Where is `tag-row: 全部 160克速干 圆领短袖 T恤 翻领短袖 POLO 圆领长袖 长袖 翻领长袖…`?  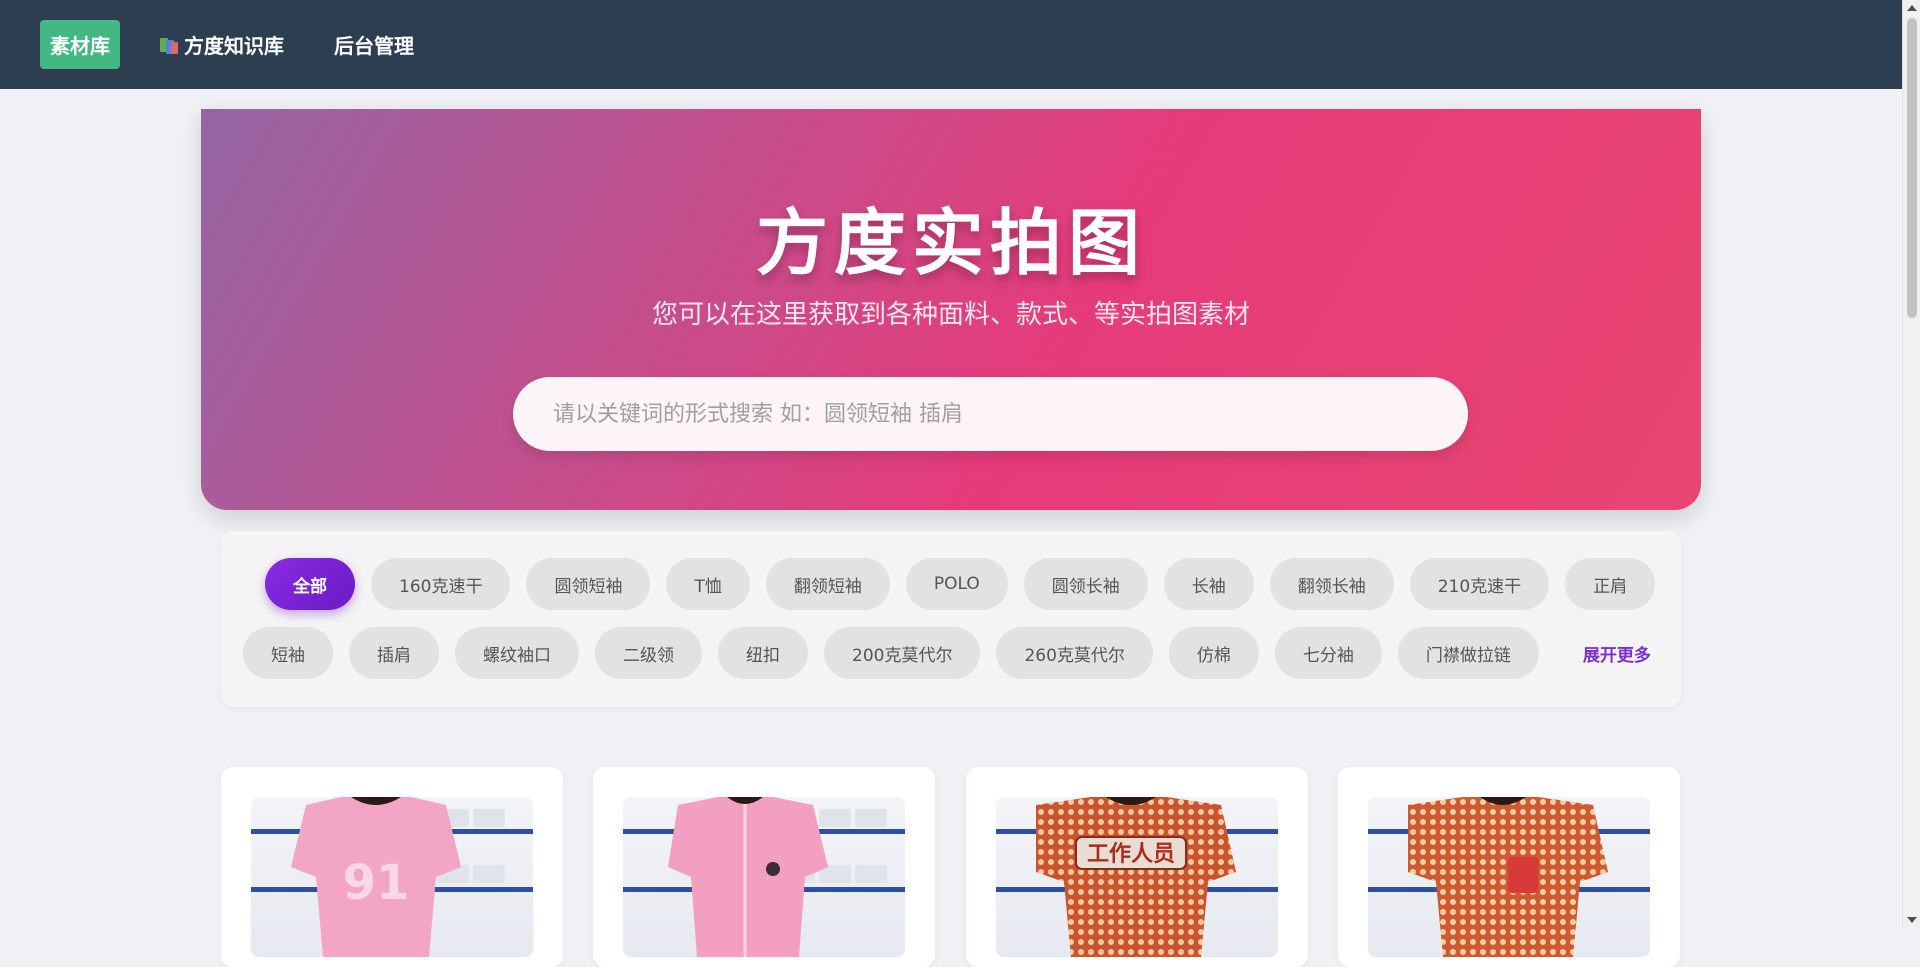 tag-row: 全部 160克速干 圆领短袖 T恤 翻领短袖 POLO 圆领长袖 长袖 翻领长袖… is located at coordinates (968, 584).